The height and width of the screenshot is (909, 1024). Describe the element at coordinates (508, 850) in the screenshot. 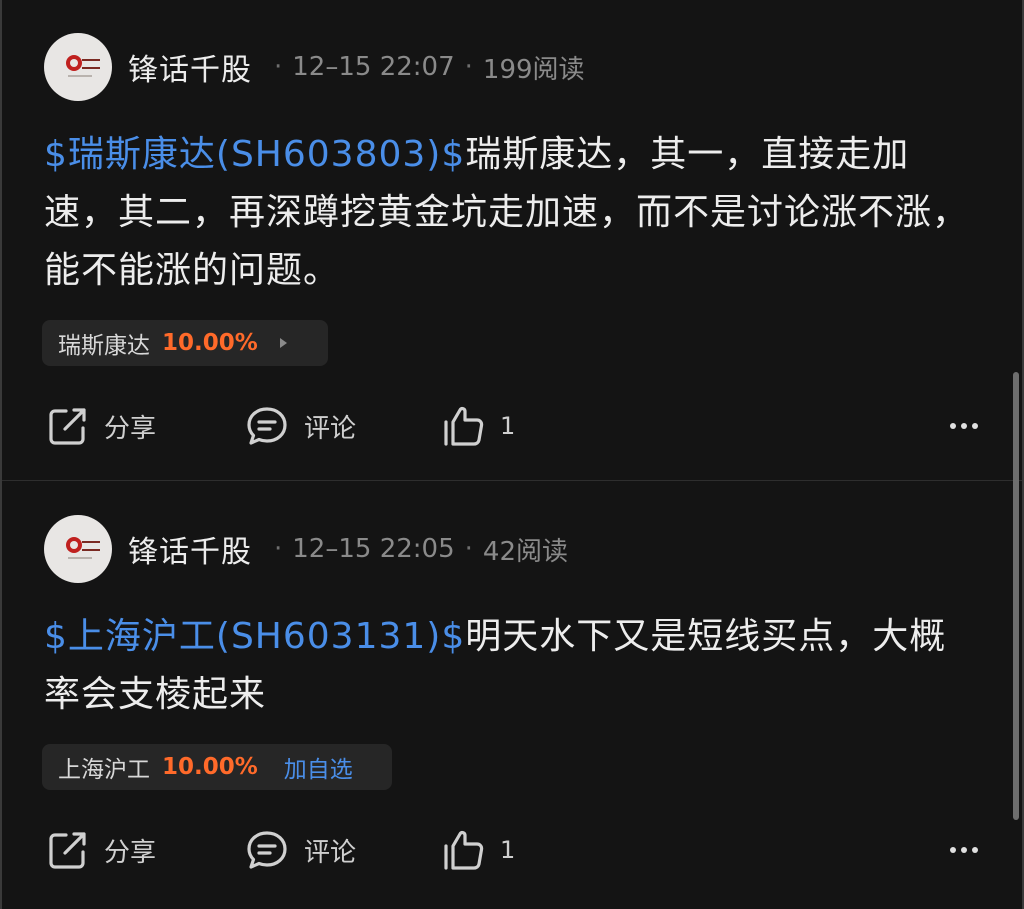

I see `like-count: 1` at that location.